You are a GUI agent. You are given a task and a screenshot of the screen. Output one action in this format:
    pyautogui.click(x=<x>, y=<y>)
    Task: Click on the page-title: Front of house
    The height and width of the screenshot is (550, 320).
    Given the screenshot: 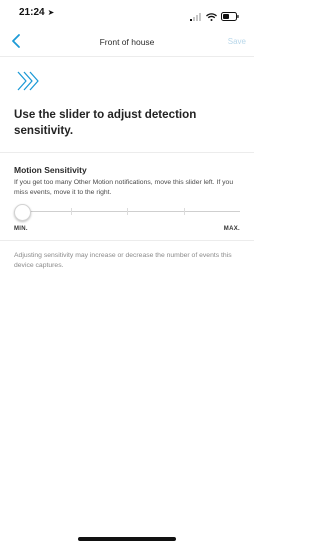 What is the action you would take?
    pyautogui.click(x=127, y=42)
    